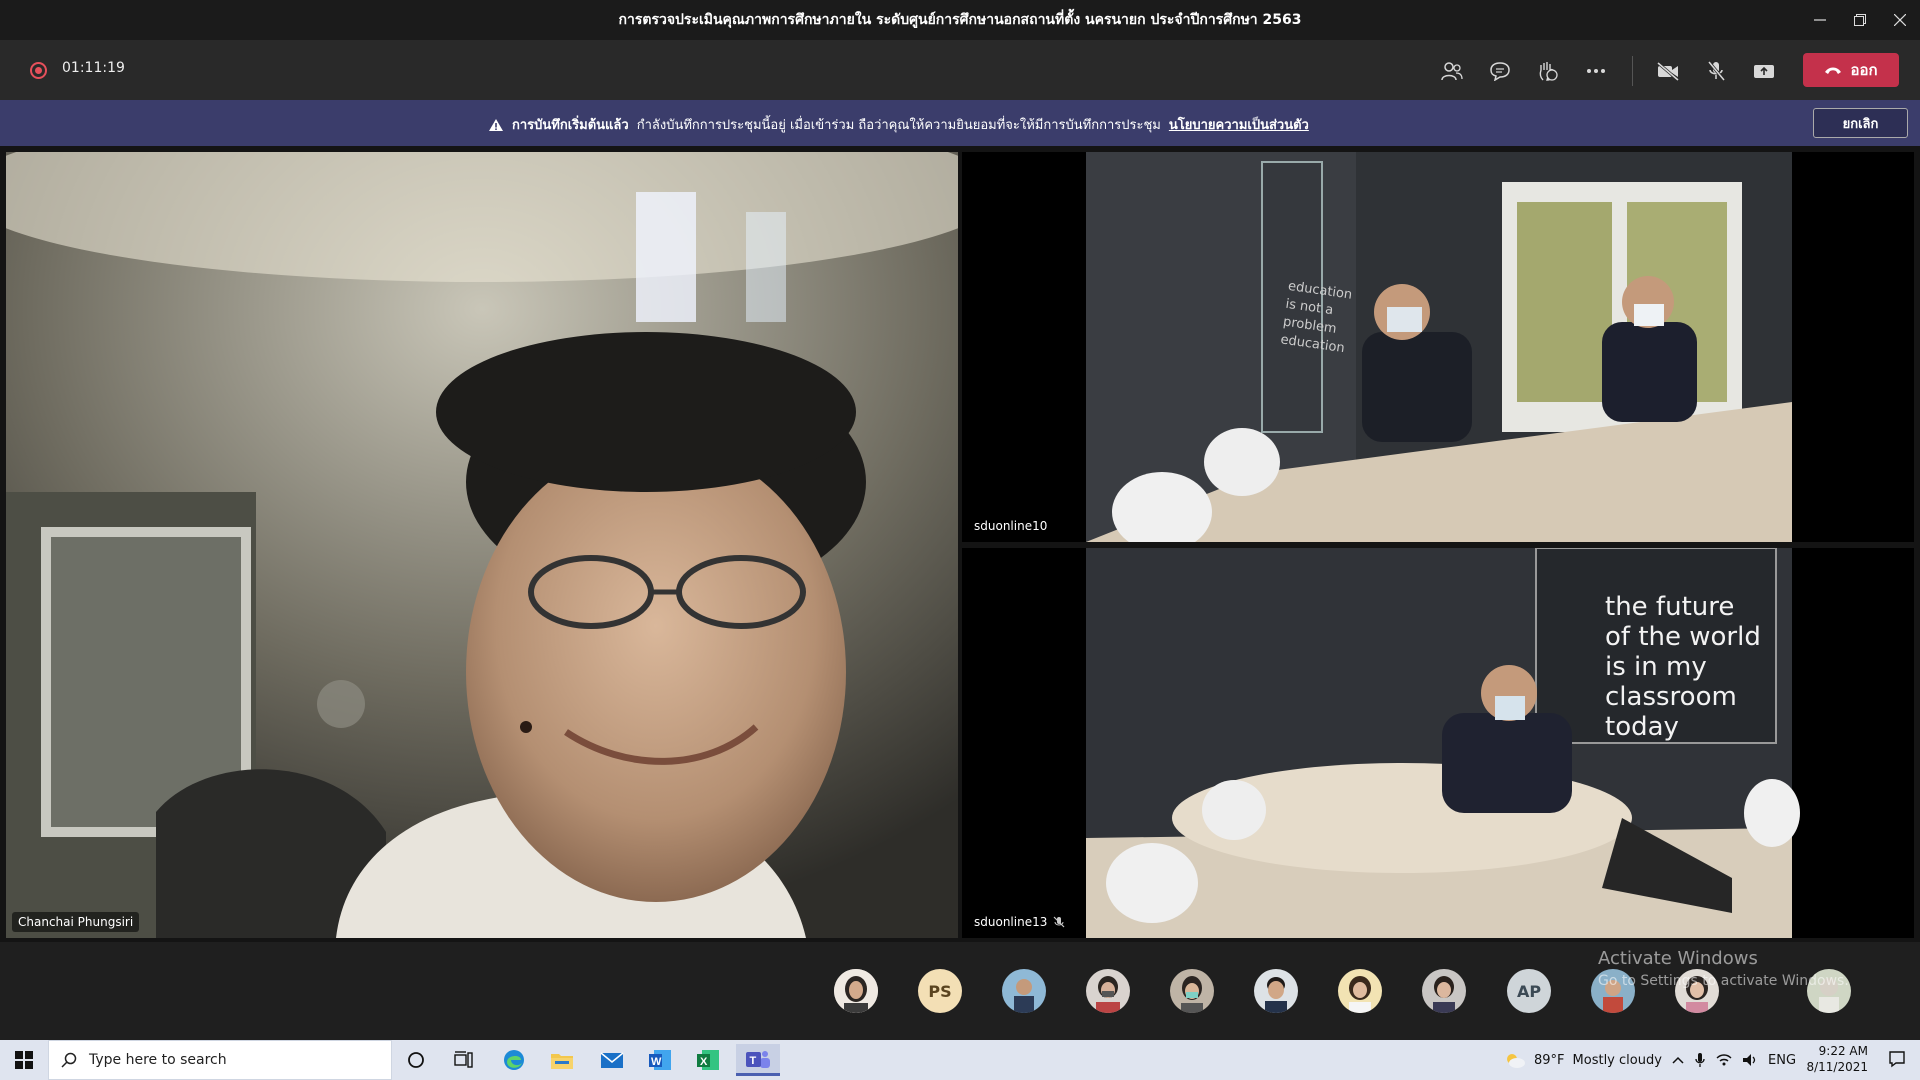 This screenshot has width=1920, height=1080. I want to click on file-explorer-button, so click(562, 1060).